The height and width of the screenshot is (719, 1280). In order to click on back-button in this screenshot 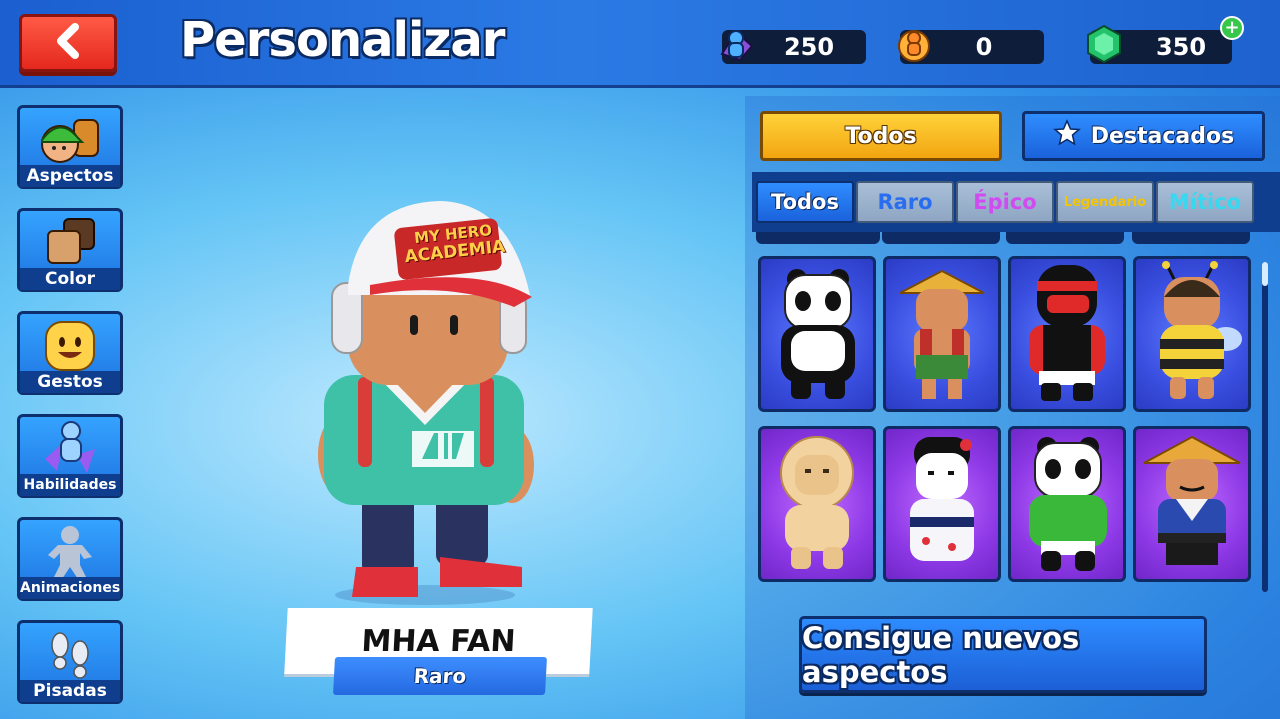, I will do `click(68, 43)`.